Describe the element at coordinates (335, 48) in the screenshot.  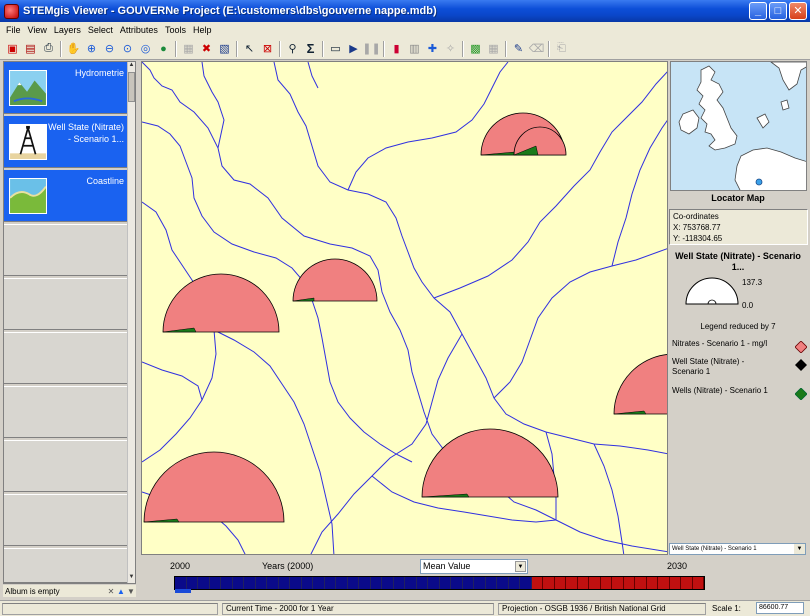
I see `camera-icon: ▭` at that location.